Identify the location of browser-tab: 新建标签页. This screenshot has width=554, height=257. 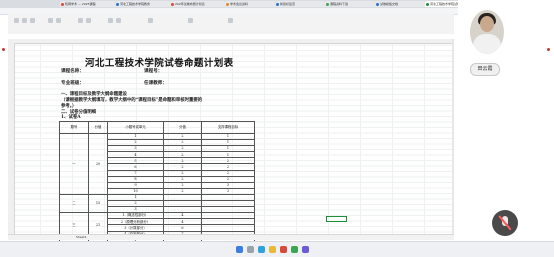
(300, 4).